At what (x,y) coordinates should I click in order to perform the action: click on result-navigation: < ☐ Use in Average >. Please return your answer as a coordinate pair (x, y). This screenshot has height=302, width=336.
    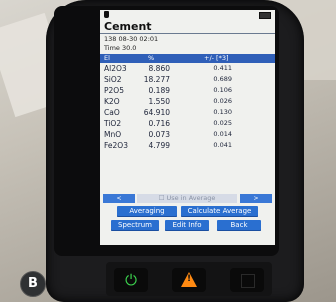
    Looking at the image, I should click on (187, 198).